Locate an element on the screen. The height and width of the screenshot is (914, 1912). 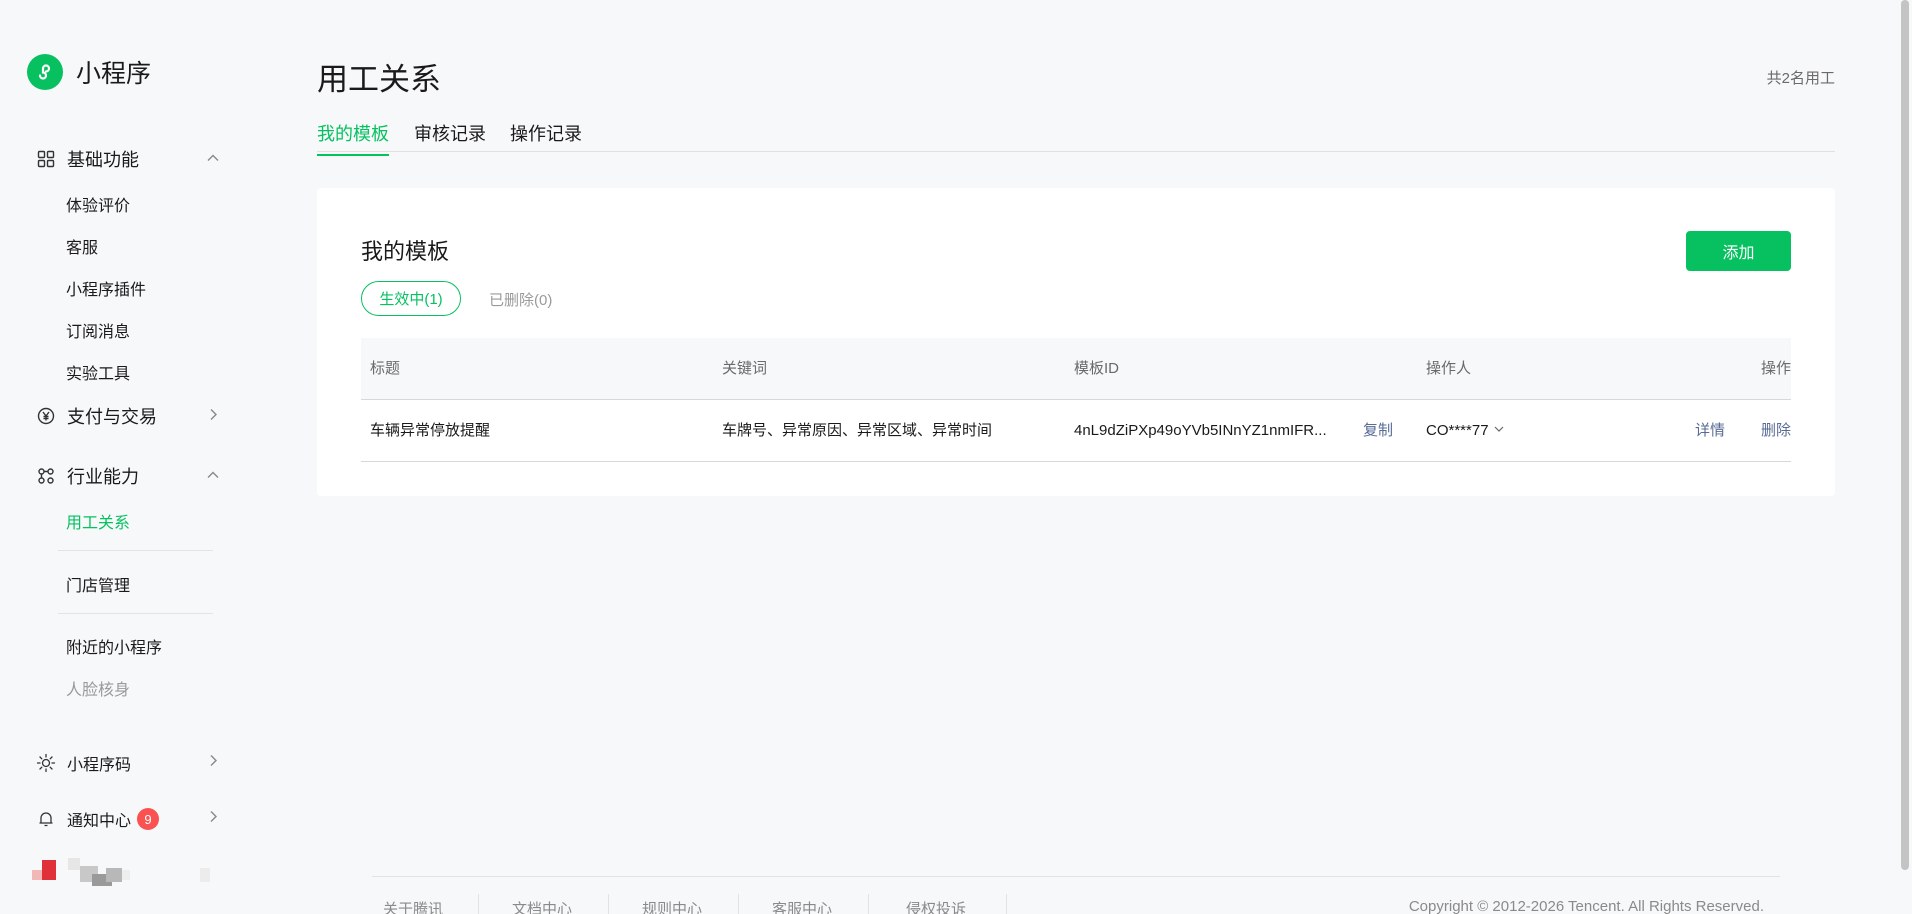
sun-icon is located at coordinates (46, 763).